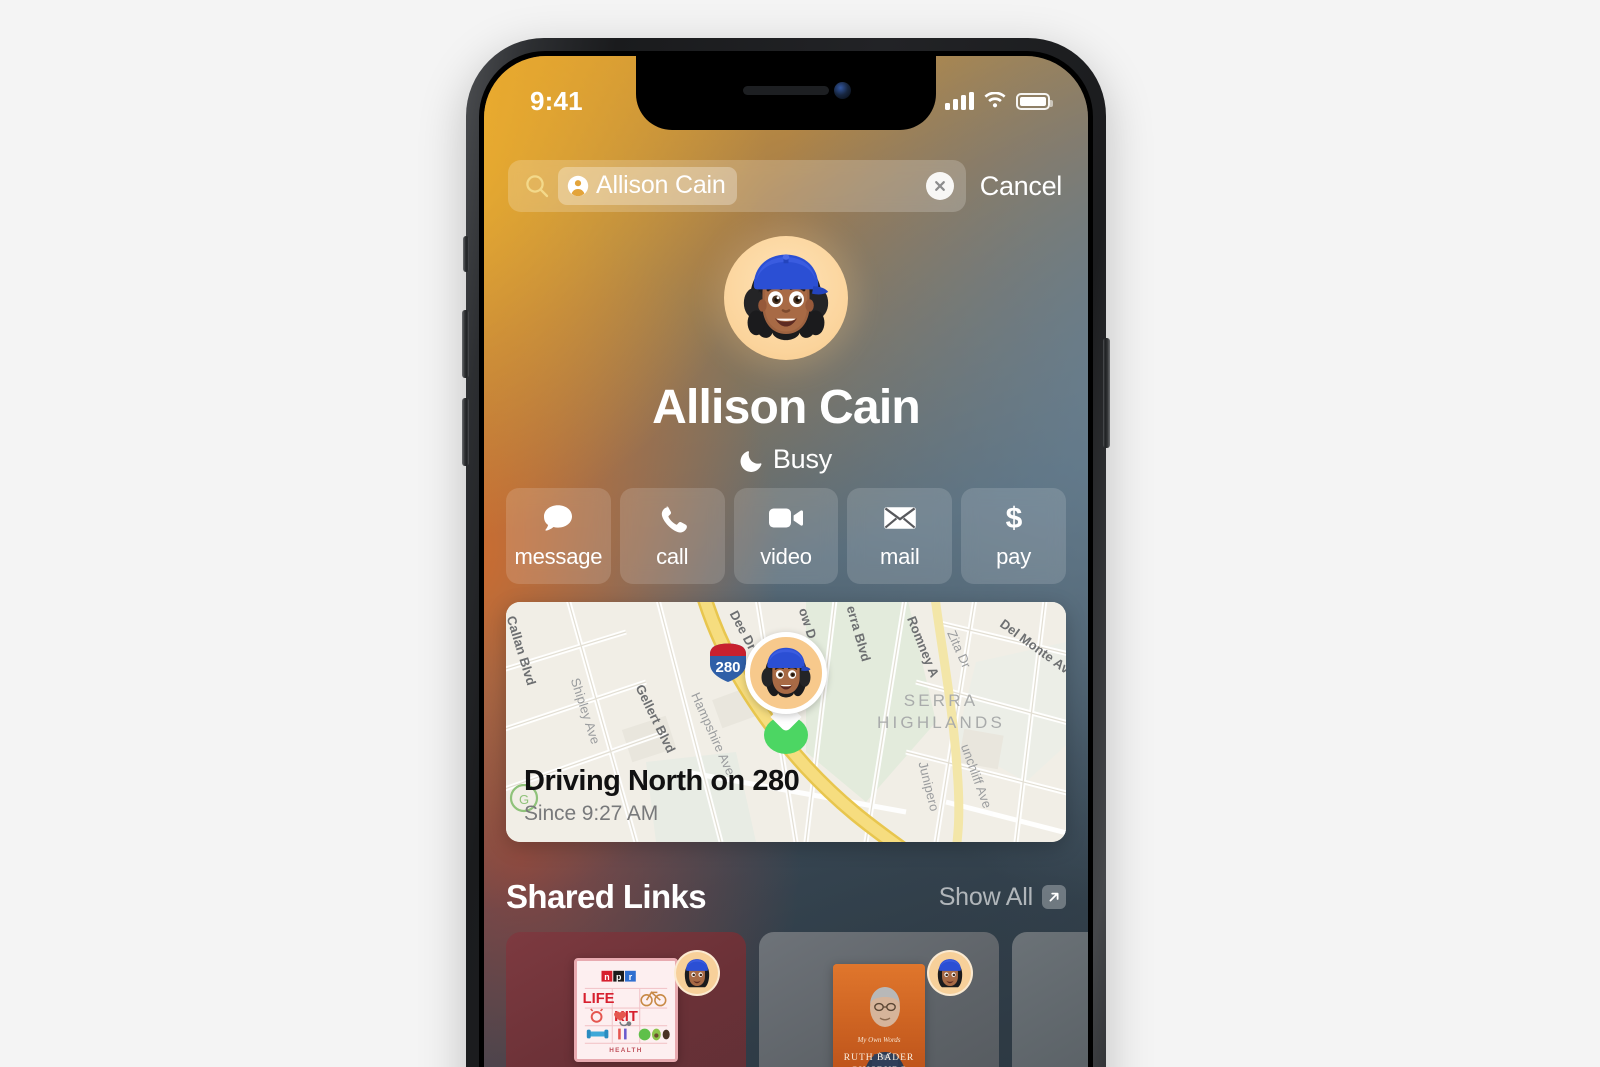  I want to click on show-all-button: Show All, so click(1002, 897).